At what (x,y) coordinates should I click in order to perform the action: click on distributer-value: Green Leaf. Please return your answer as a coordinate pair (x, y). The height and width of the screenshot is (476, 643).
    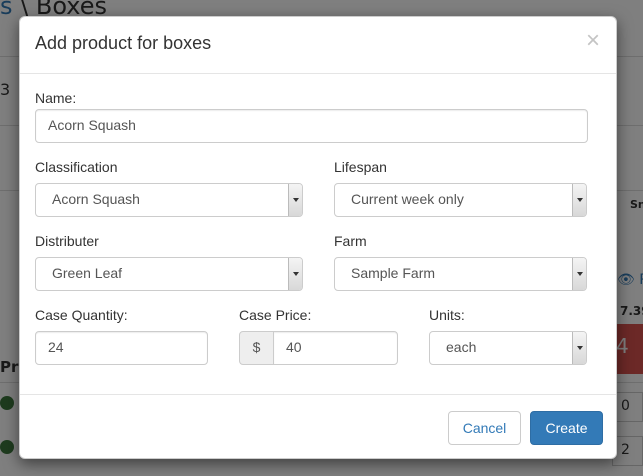
    Looking at the image, I should click on (87, 273).